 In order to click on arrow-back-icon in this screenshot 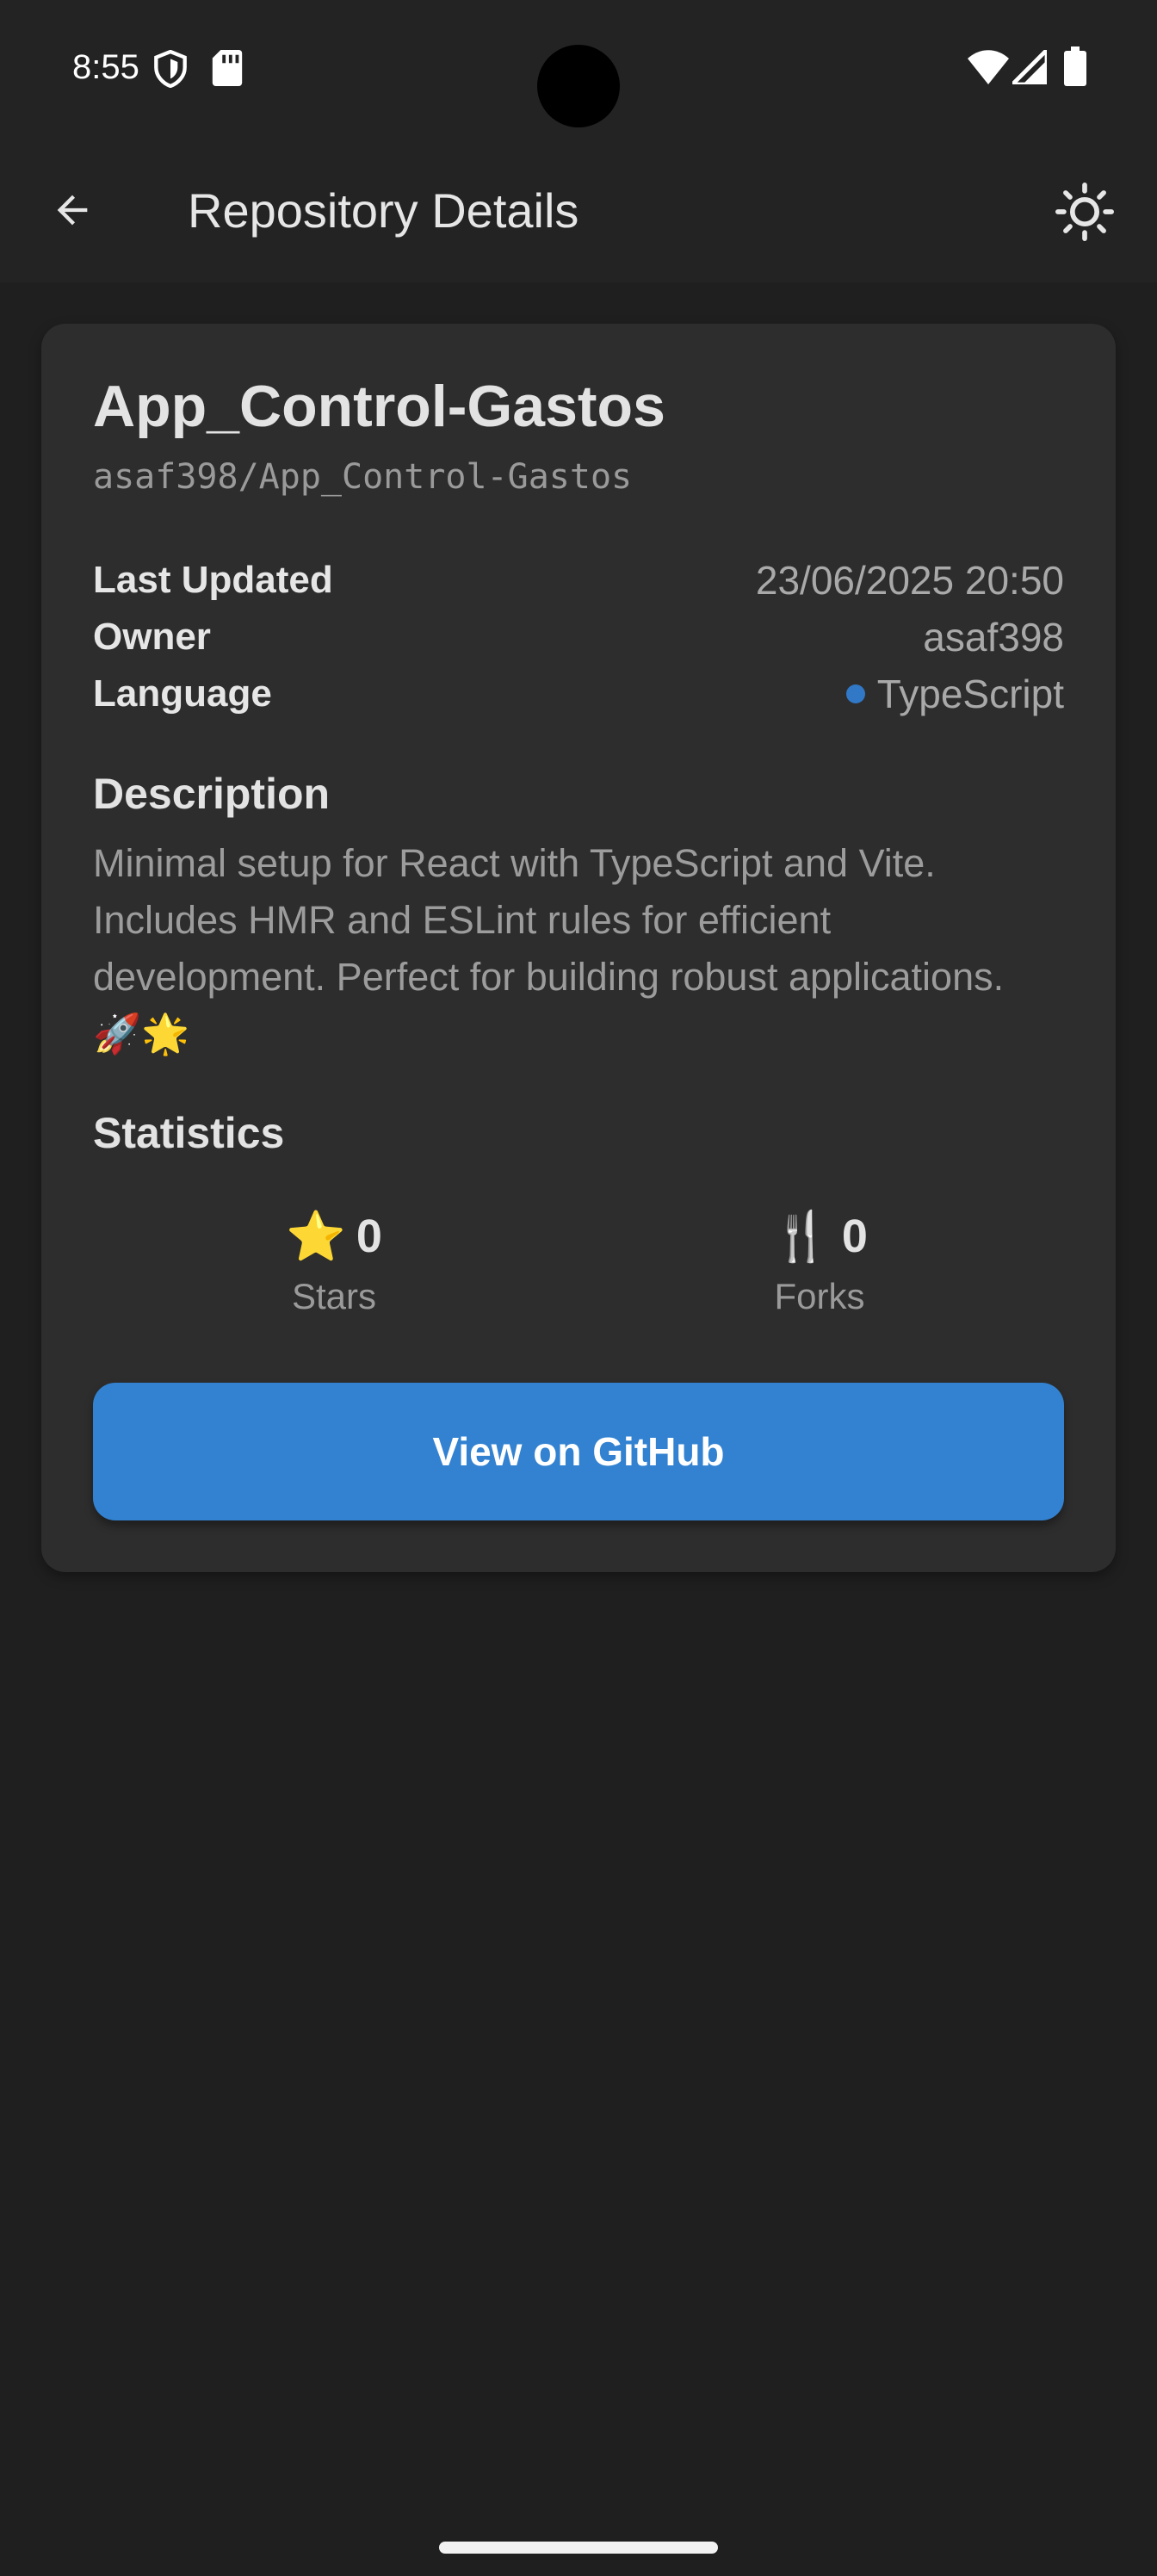, I will do `click(72, 210)`.